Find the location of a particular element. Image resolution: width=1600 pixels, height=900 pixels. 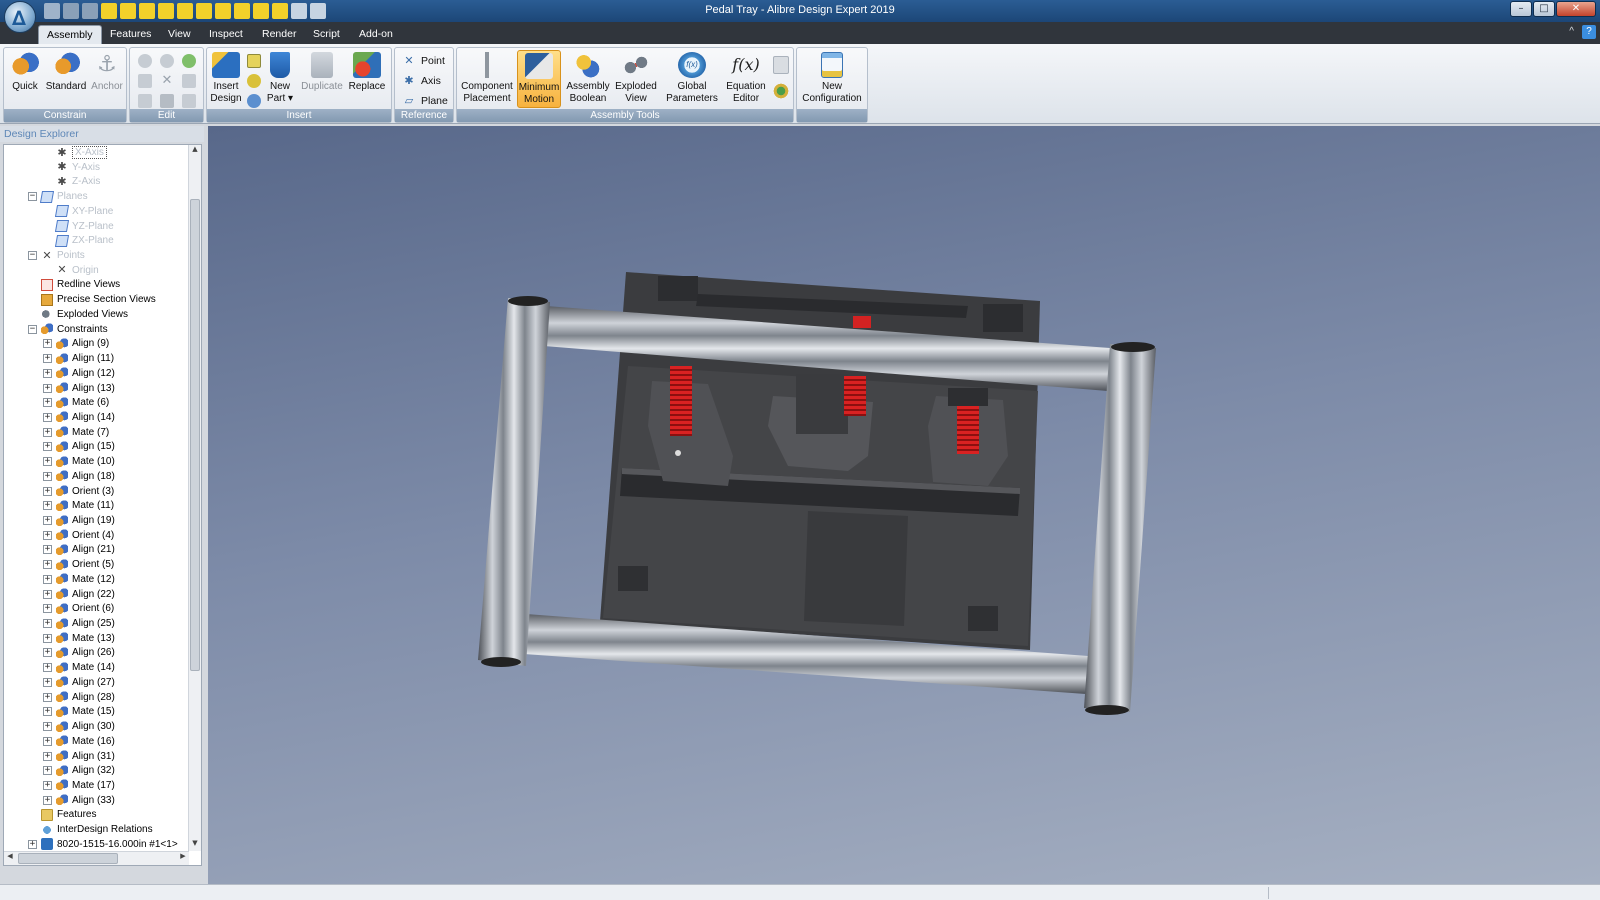

reference-point-button: ✕ Point is located at coordinates (424, 60).